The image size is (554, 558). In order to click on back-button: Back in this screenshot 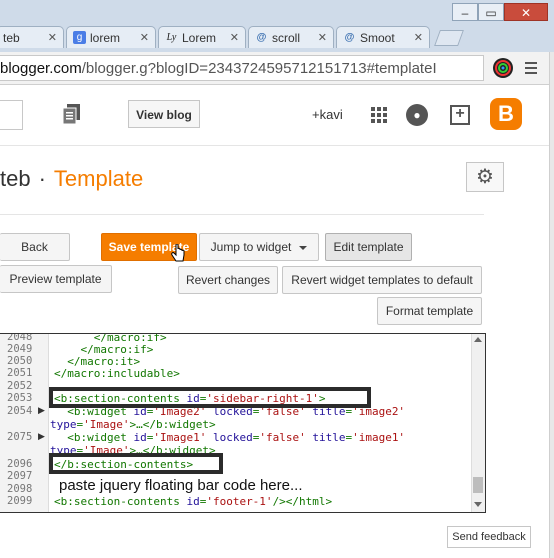, I will do `click(35, 247)`.